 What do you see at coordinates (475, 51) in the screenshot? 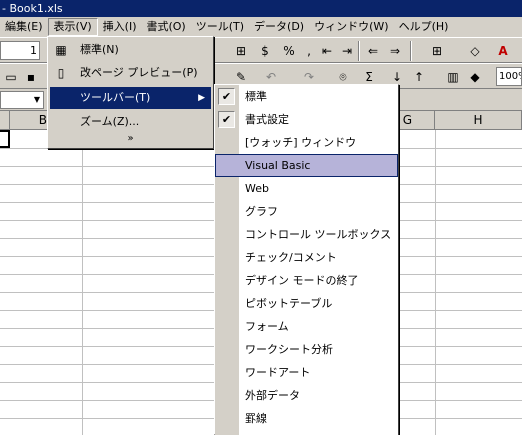
I see `fill-color-icon: ◇` at bounding box center [475, 51].